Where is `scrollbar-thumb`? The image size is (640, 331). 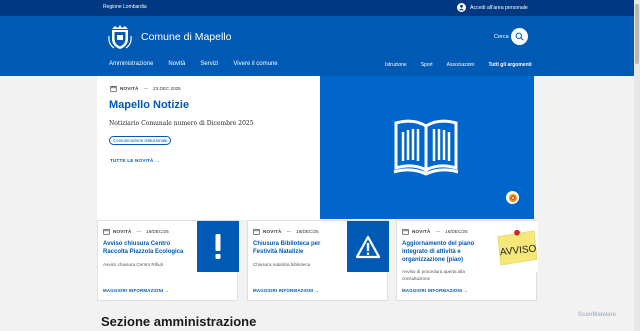 scrollbar-thumb is located at coordinates (637, 34).